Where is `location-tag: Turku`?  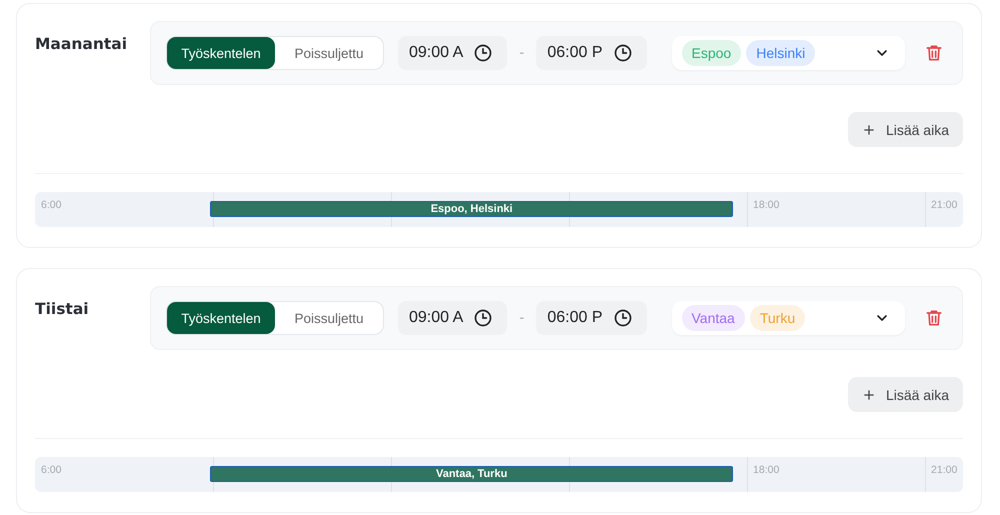 location-tag: Turku is located at coordinates (778, 318).